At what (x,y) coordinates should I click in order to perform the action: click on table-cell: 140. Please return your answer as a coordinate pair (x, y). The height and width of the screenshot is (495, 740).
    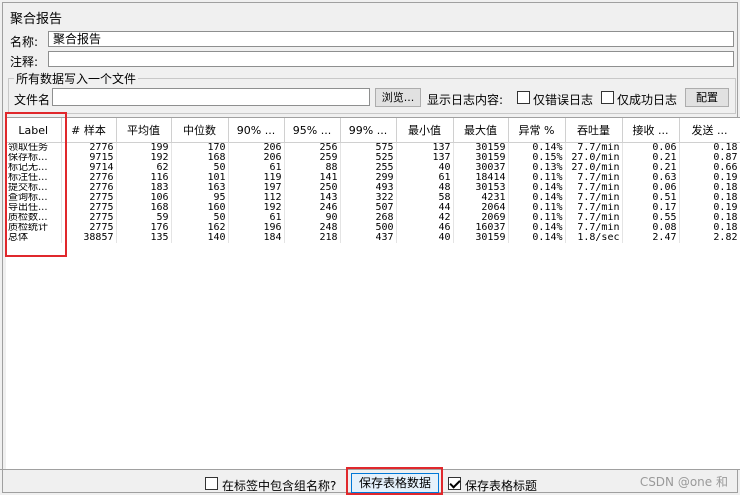
    Looking at the image, I should click on (200, 238).